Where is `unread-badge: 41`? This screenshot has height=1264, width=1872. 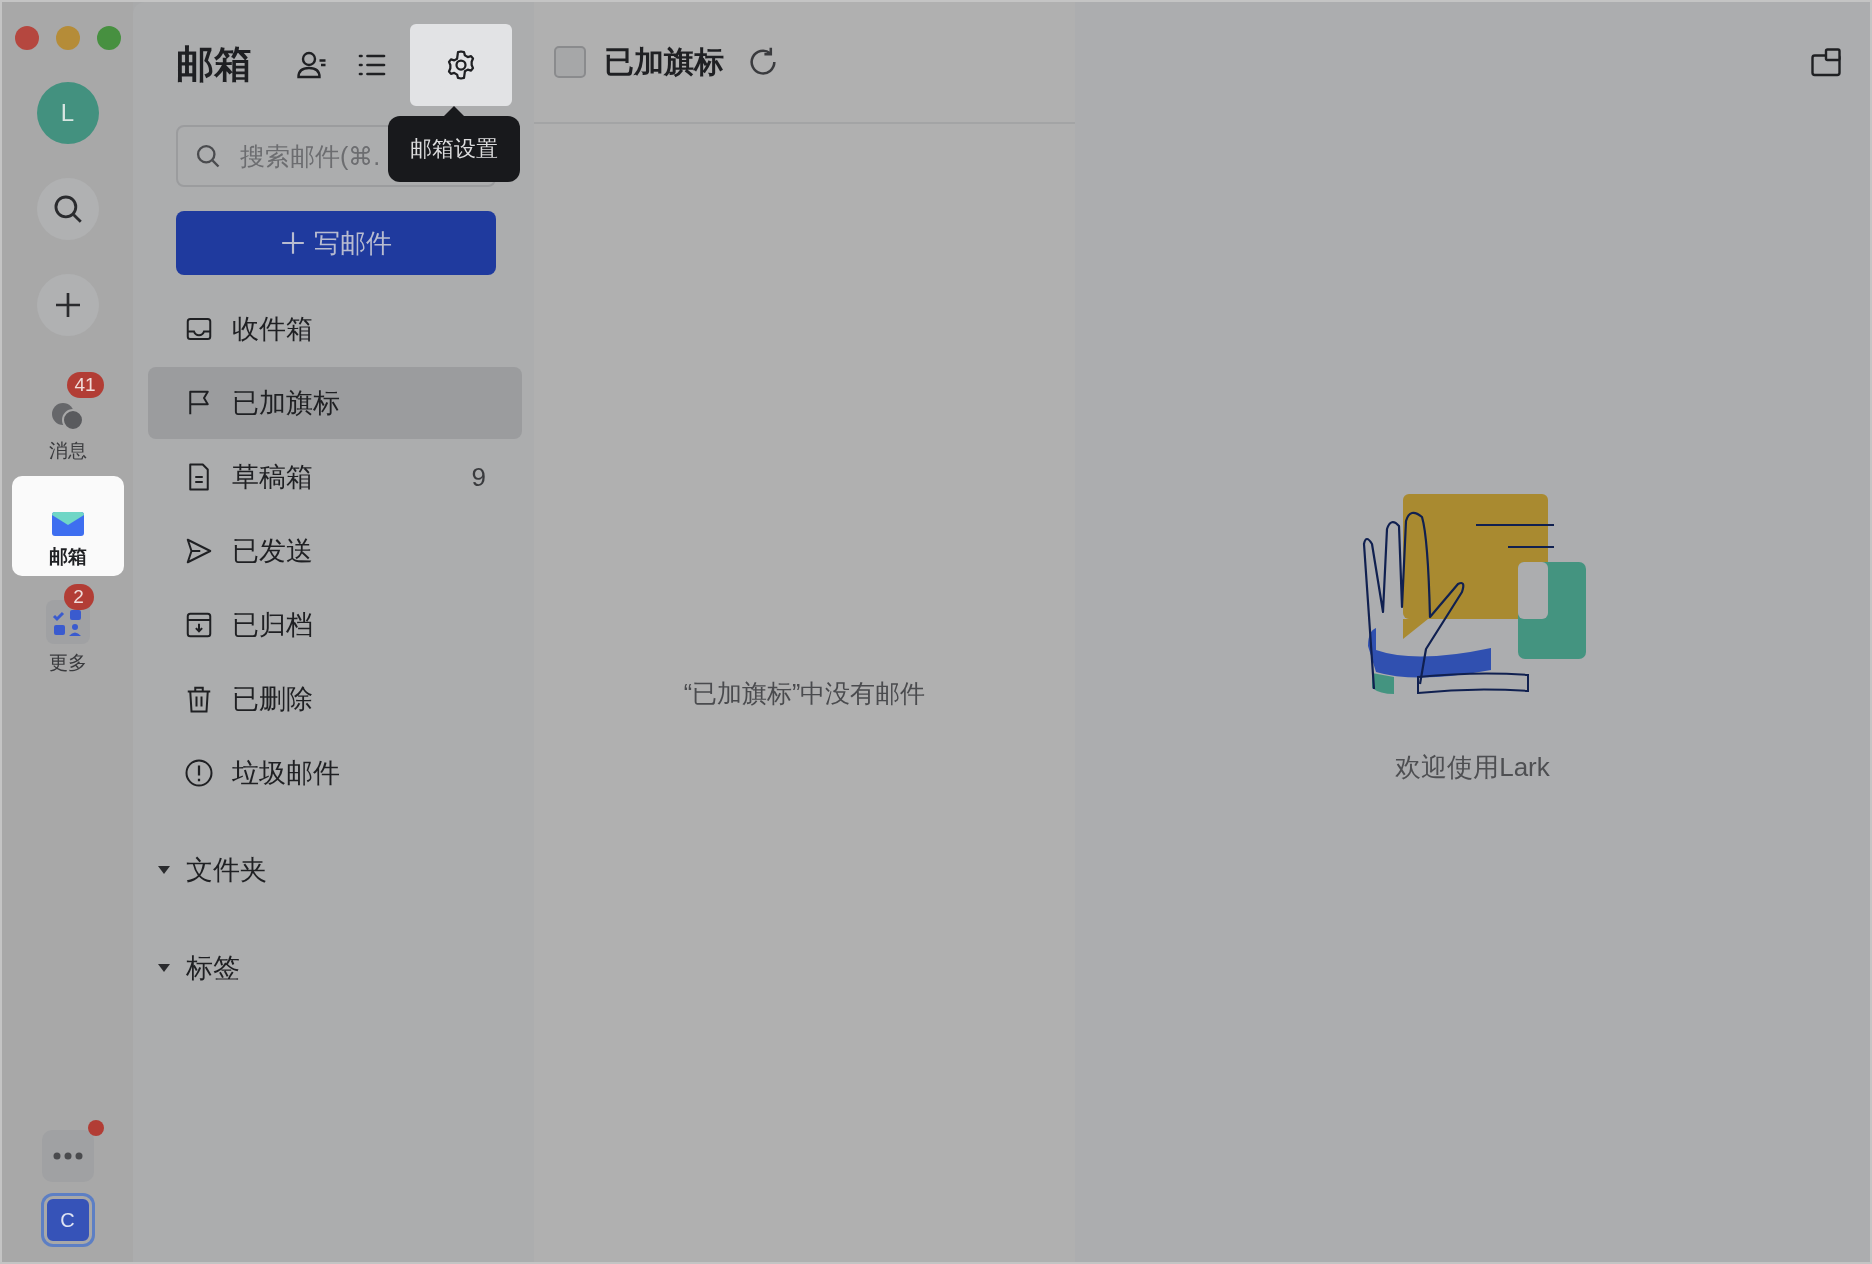 unread-badge: 41 is located at coordinates (85, 385).